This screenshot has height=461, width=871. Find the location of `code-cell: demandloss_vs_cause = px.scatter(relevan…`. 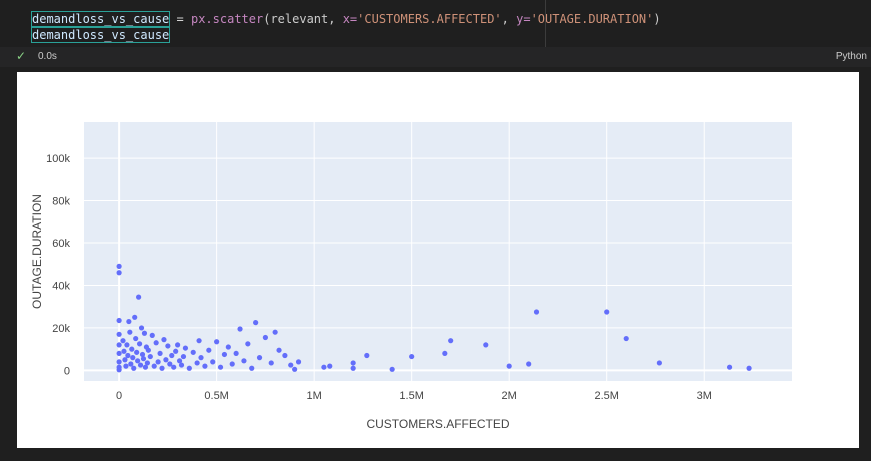

code-cell: demandloss_vs_cause = px.scatter(relevan… is located at coordinates (435, 23).